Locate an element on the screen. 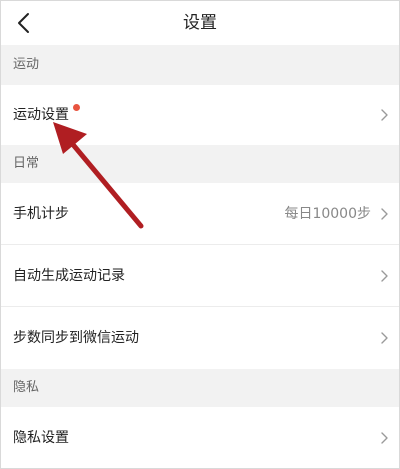 Image resolution: width=400 pixels, height=469 pixels. privacy-settings-row: 隐私设置 is located at coordinates (200, 437).